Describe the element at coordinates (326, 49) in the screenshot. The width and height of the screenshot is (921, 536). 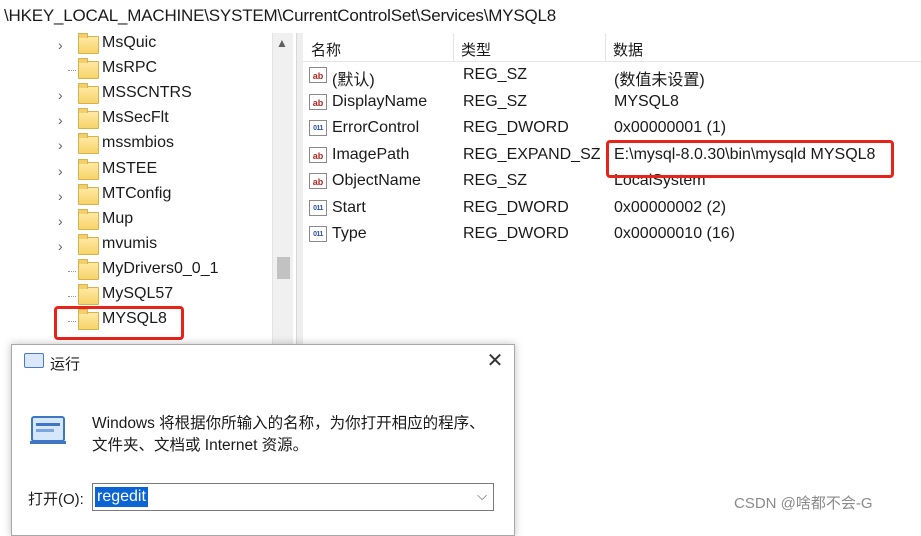
I see `column-header-name: 名称` at that location.